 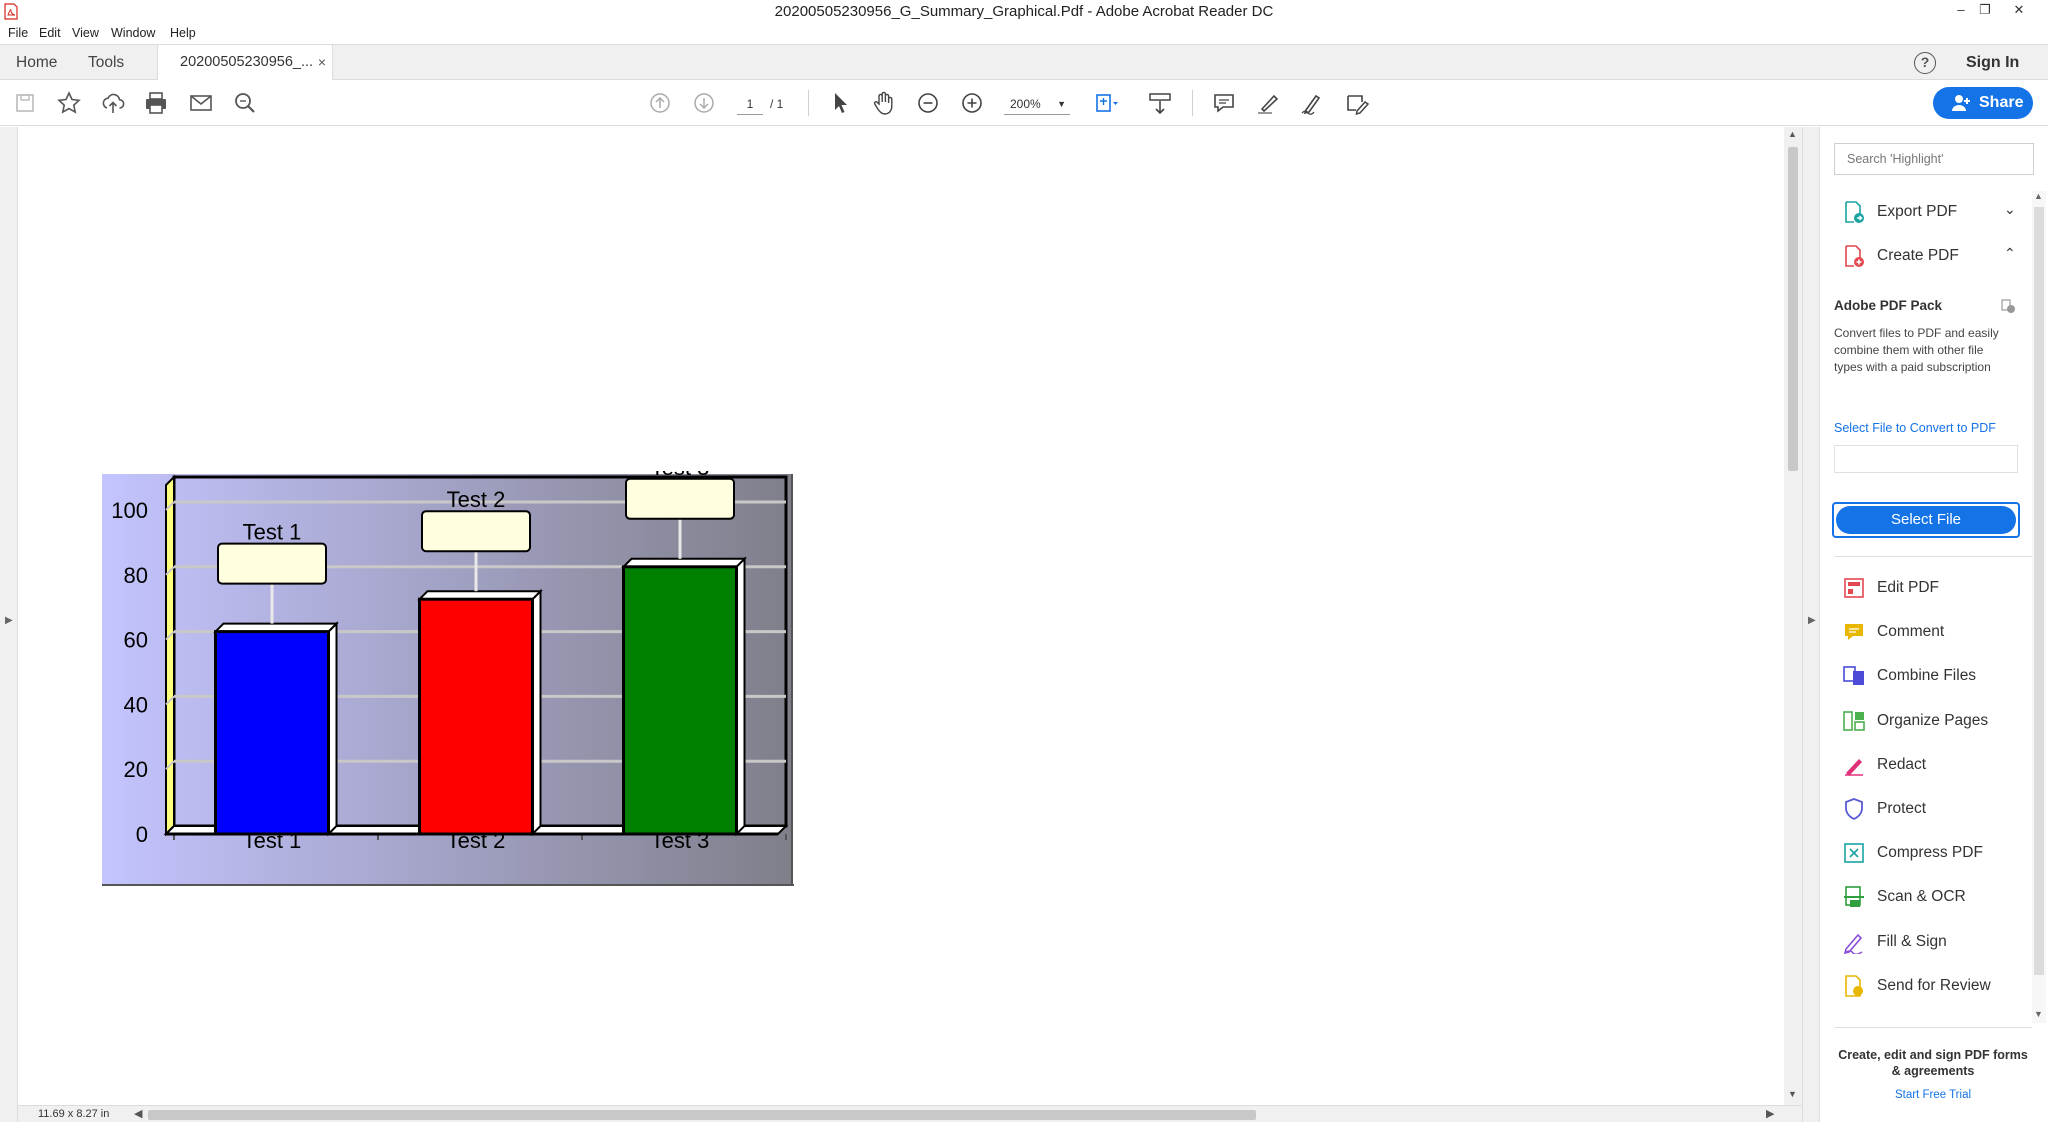 I want to click on zoom-in-icon, so click(x=972, y=103).